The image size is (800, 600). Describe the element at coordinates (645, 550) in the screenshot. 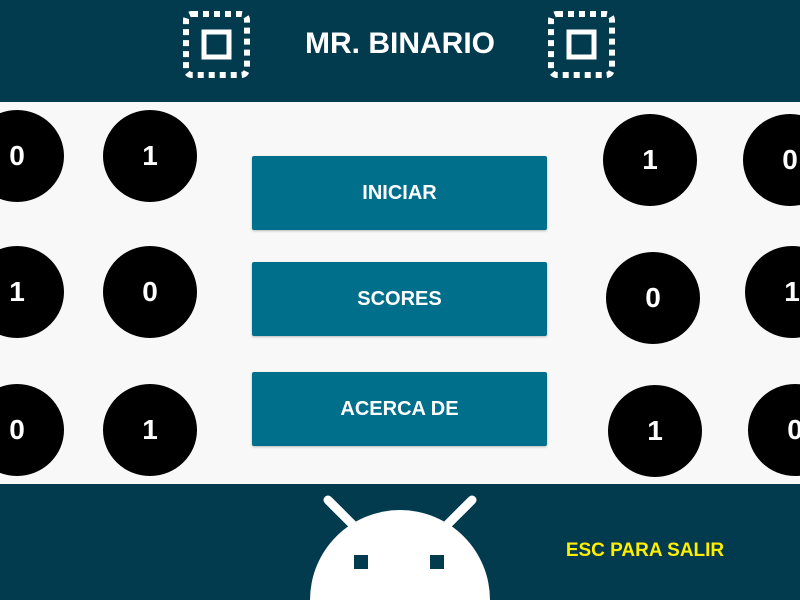

I see `exit-hint-text: ESC PARA SALIR` at that location.